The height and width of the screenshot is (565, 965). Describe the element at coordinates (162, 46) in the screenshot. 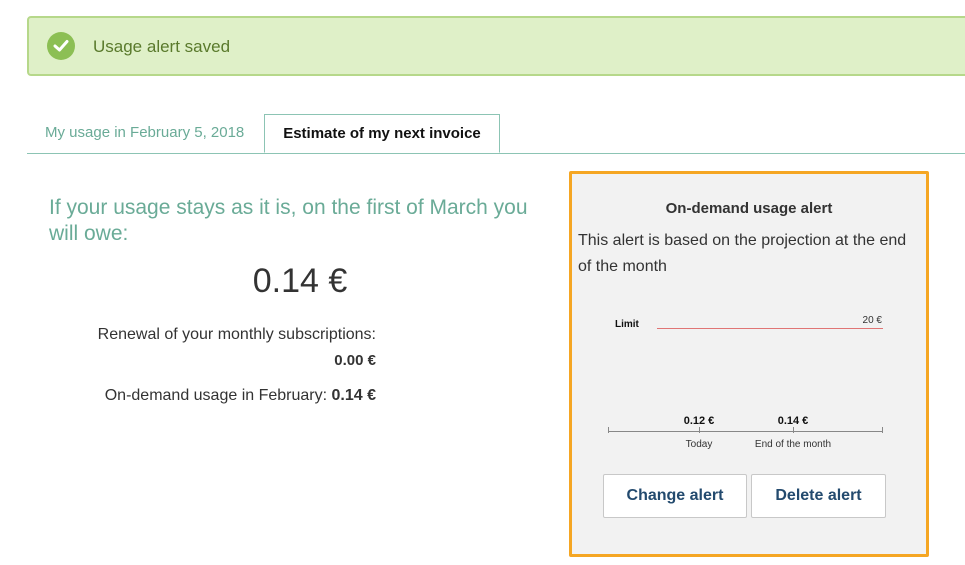

I see `banner-message: Usage alert saved` at that location.